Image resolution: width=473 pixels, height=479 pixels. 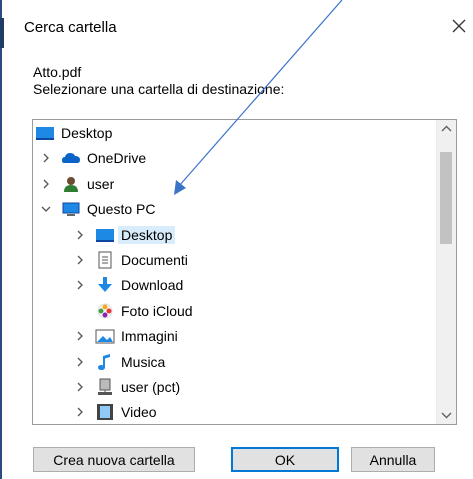 I want to click on user-icon, so click(x=71, y=184).